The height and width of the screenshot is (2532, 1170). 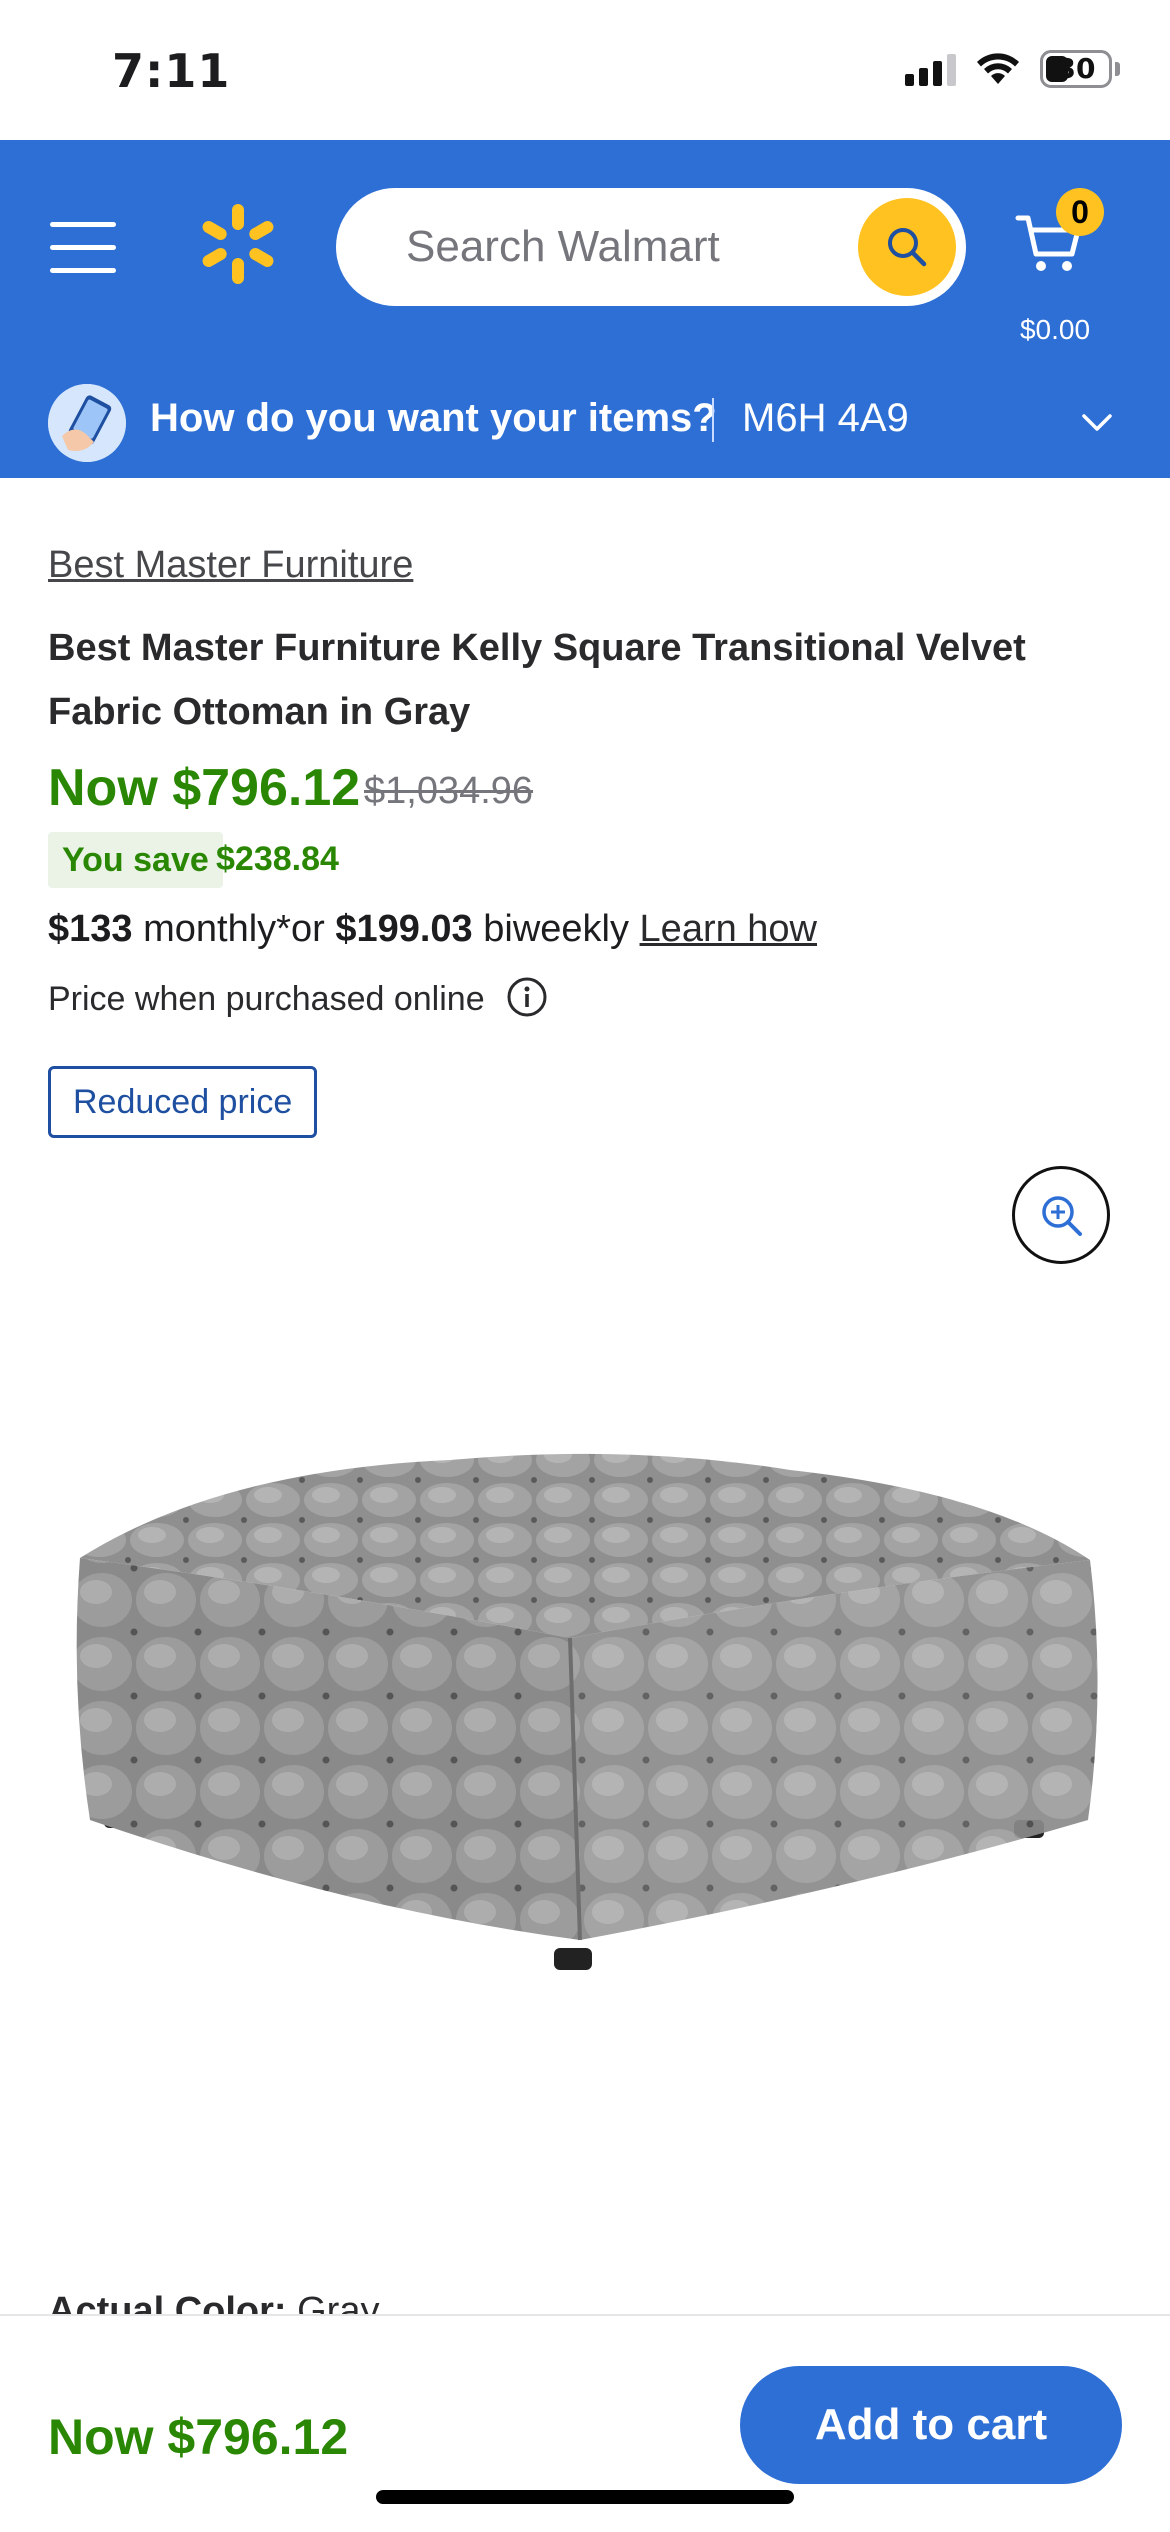 What do you see at coordinates (135, 860) in the screenshot?
I see `you-save-badge: You save` at bounding box center [135, 860].